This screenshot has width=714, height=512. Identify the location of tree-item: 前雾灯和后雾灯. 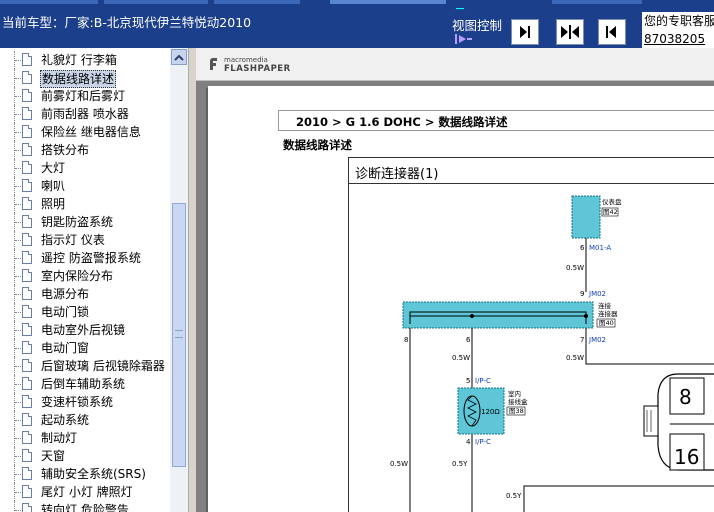
(85, 96).